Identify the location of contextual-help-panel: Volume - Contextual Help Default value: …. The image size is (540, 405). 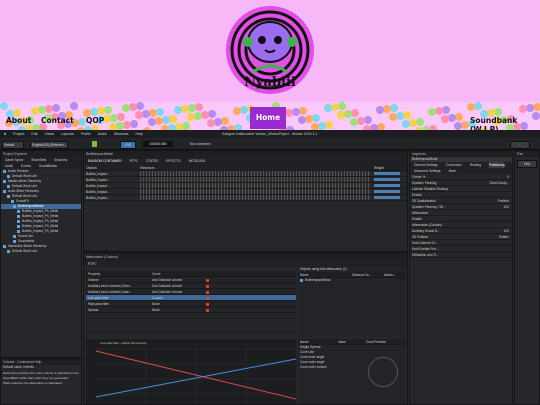
(41, 381).